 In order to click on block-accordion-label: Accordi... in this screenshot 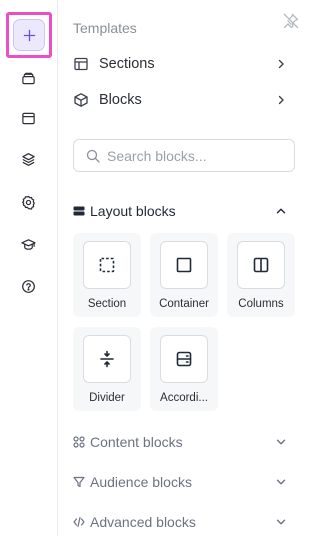, I will do `click(184, 398)`.